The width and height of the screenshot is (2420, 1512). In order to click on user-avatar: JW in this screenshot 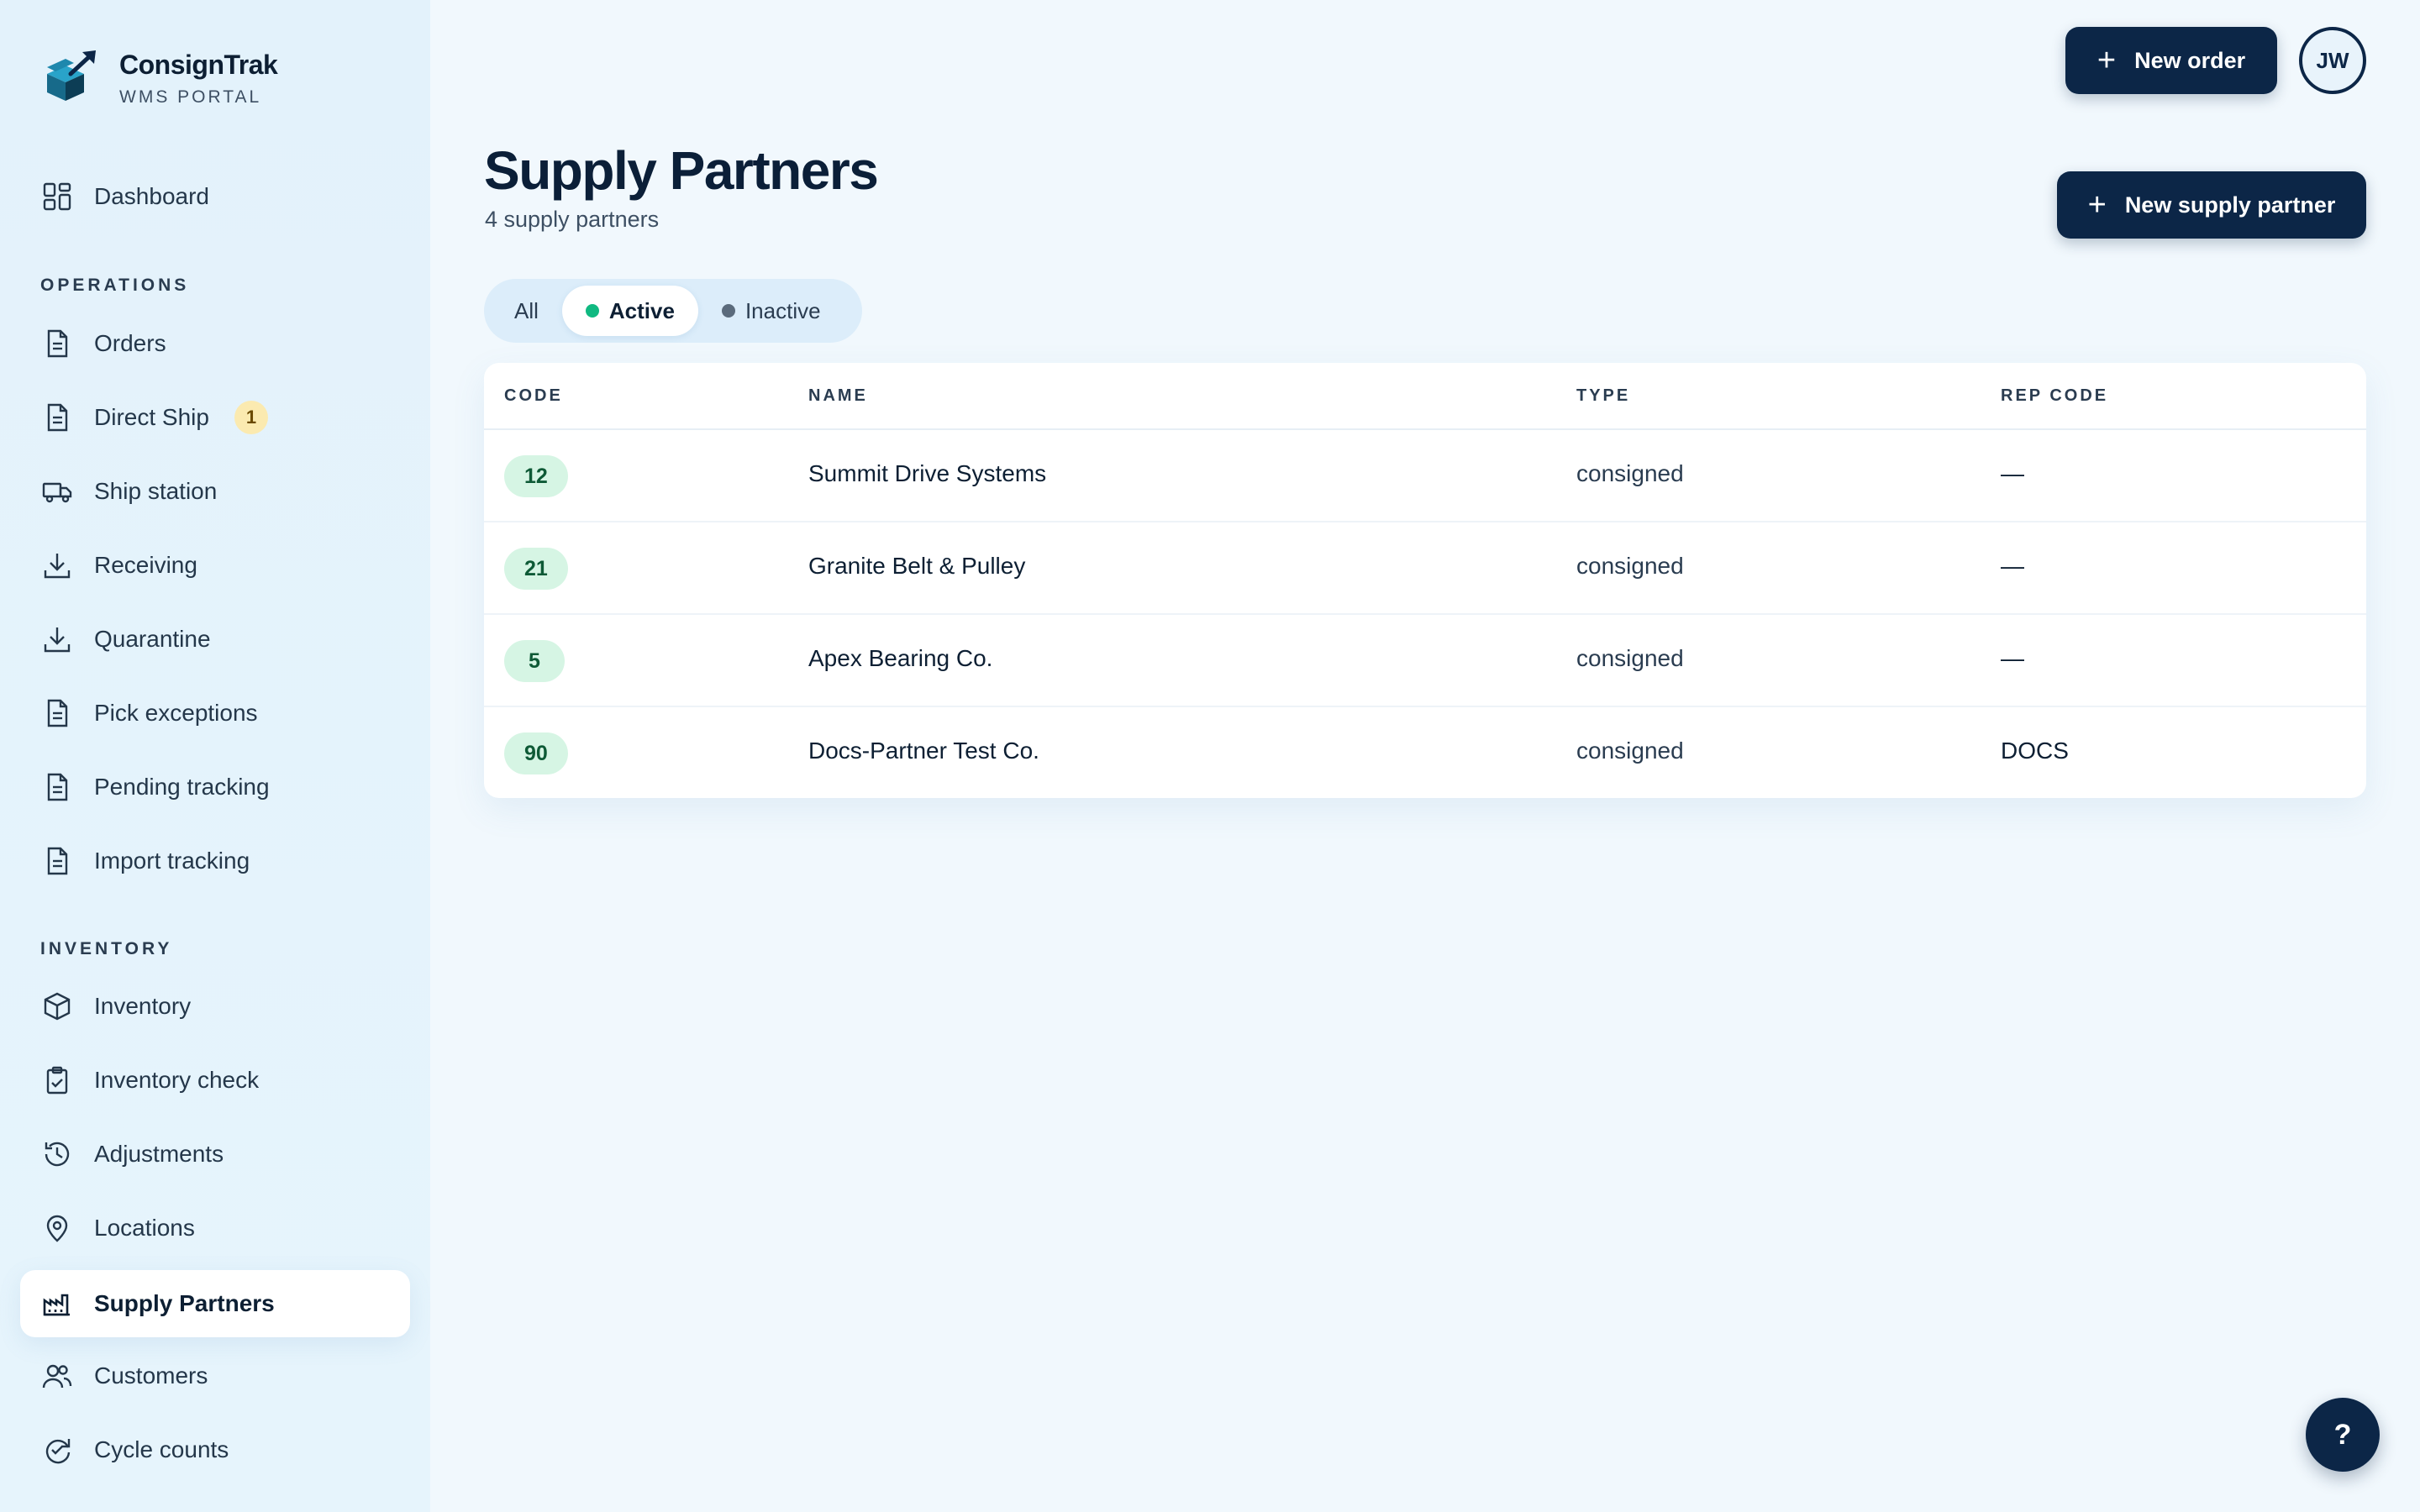, I will do `click(2332, 60)`.